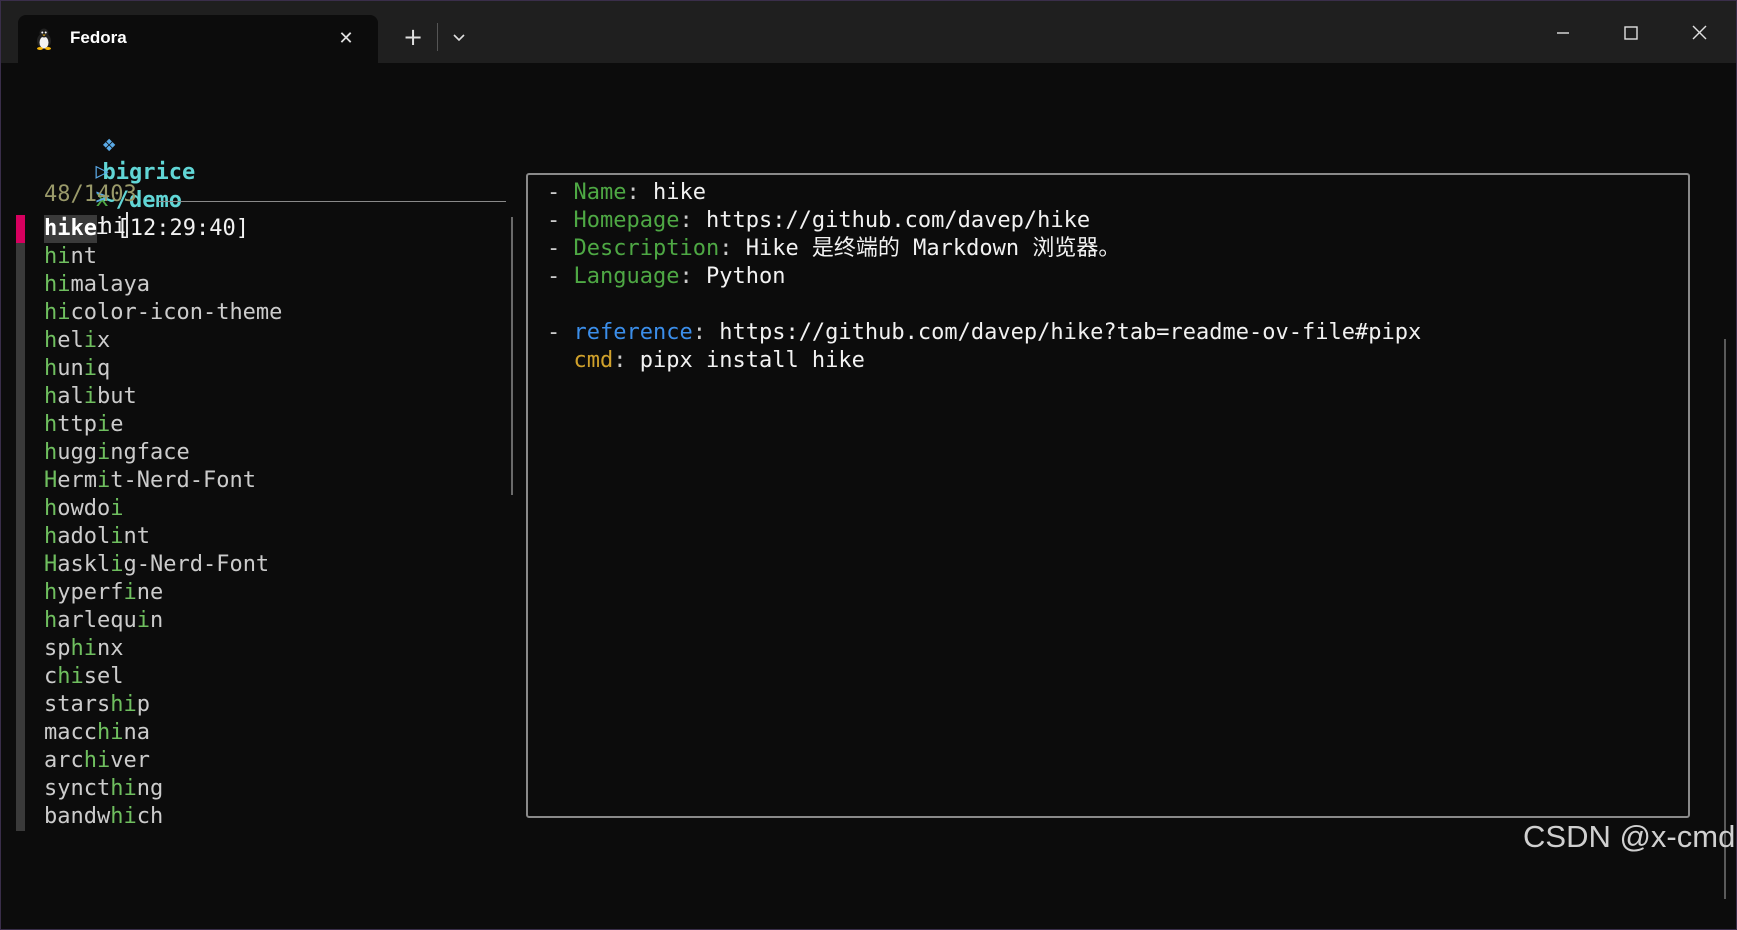  Describe the element at coordinates (266, 257) in the screenshot. I see `result-item: hint` at that location.